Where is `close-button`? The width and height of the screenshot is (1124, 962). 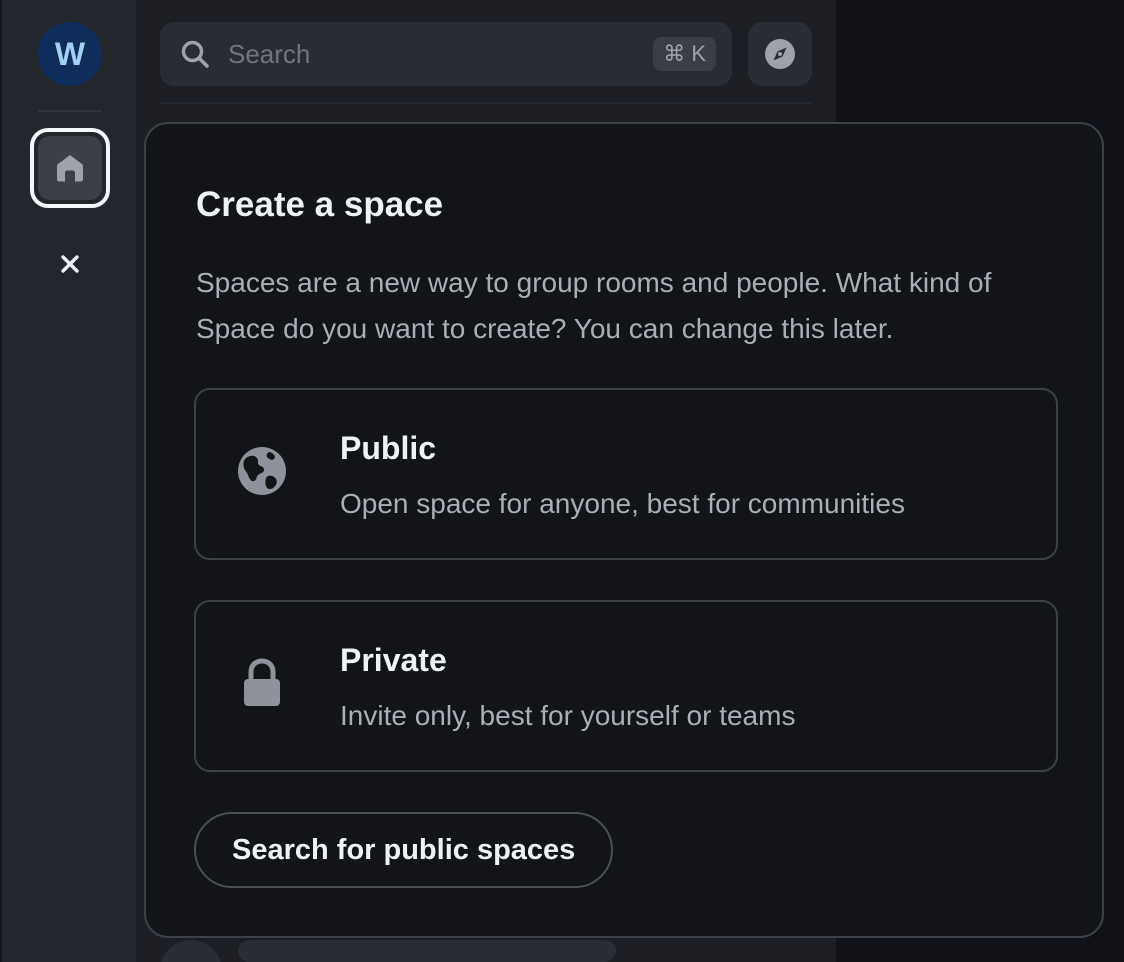 close-button is located at coordinates (70, 264).